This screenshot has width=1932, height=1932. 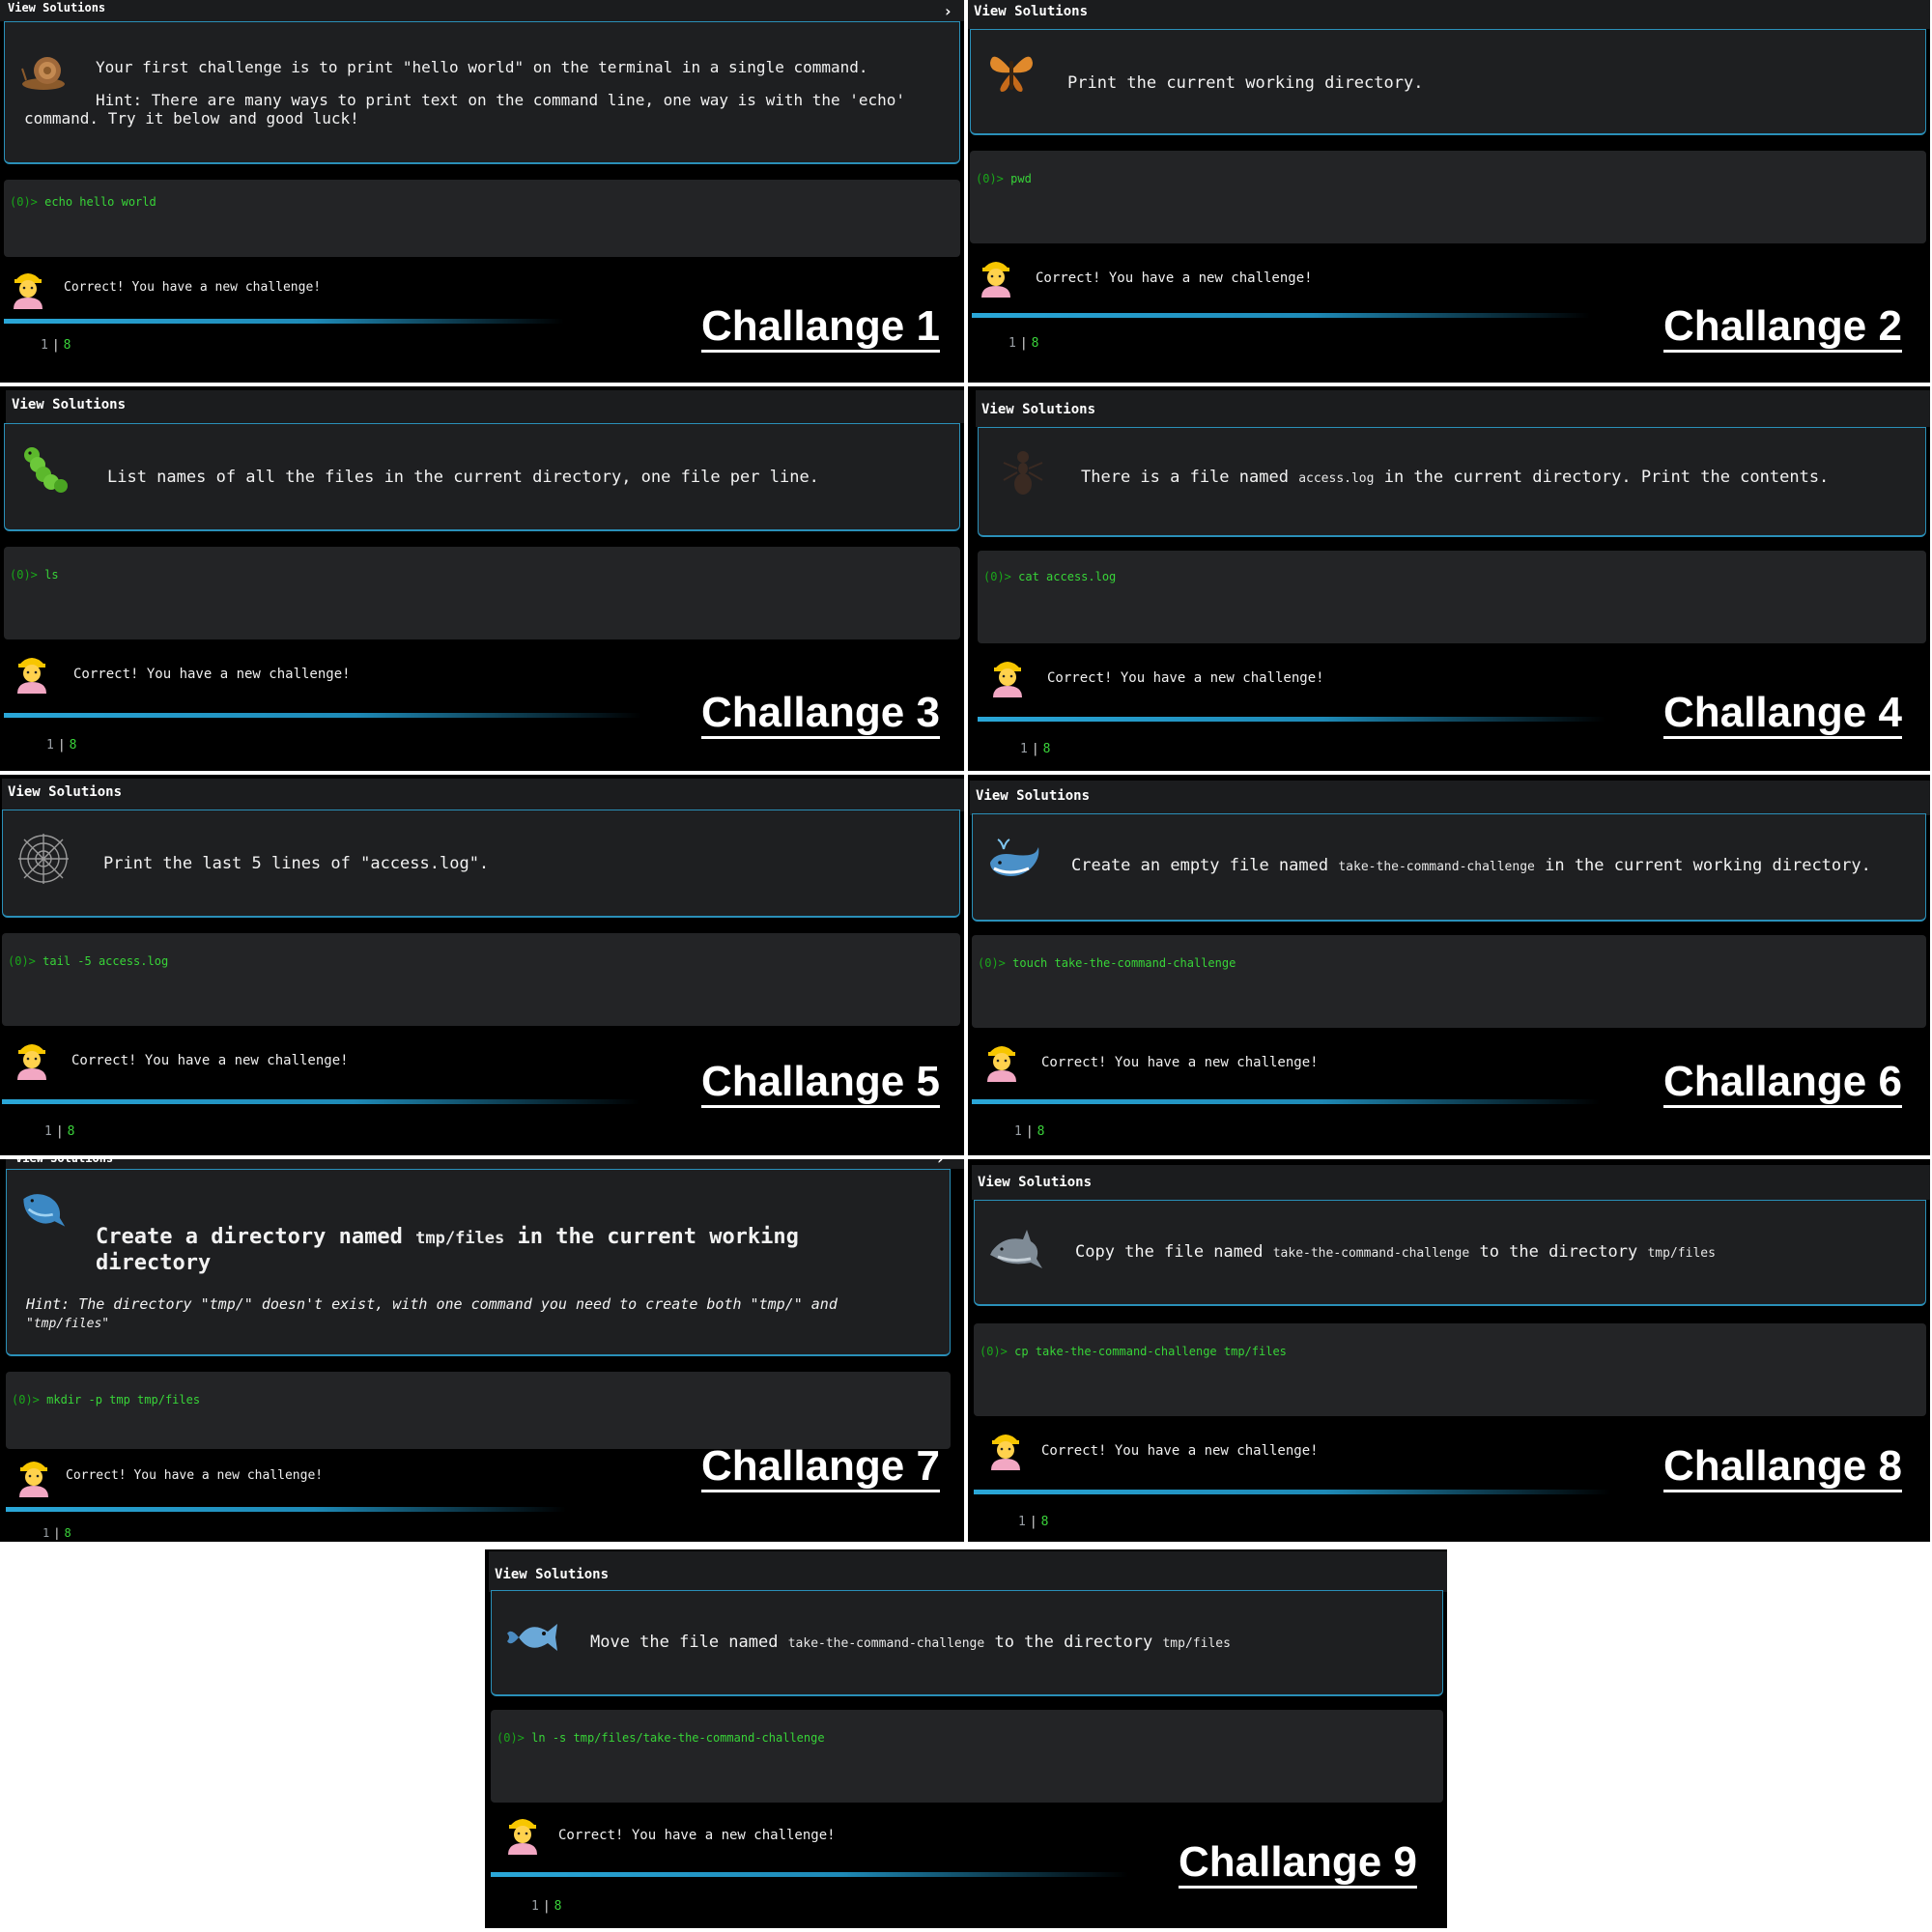 What do you see at coordinates (34, 575) in the screenshot?
I see `prompt-line: (0)> ls` at bounding box center [34, 575].